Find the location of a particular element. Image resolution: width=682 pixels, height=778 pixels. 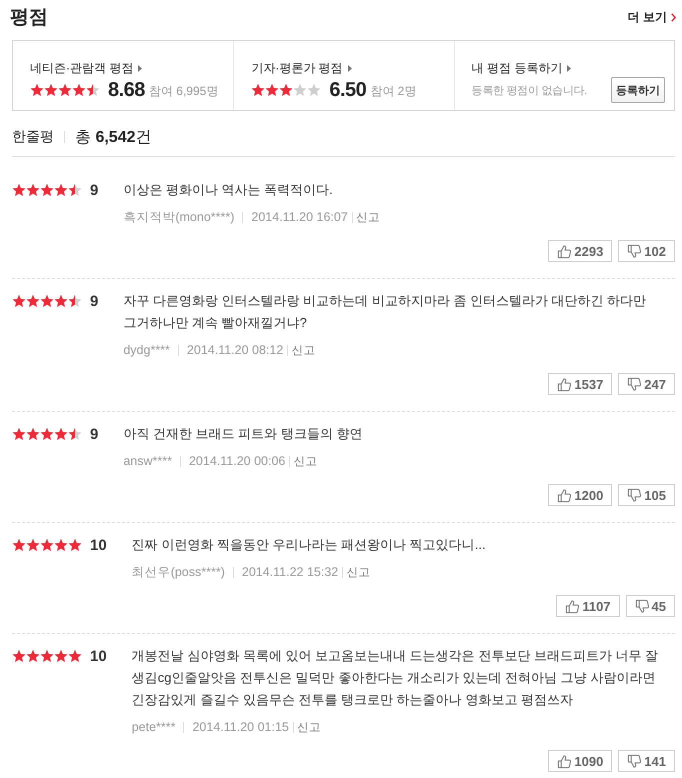

dislike-button: 105 is located at coordinates (646, 495).